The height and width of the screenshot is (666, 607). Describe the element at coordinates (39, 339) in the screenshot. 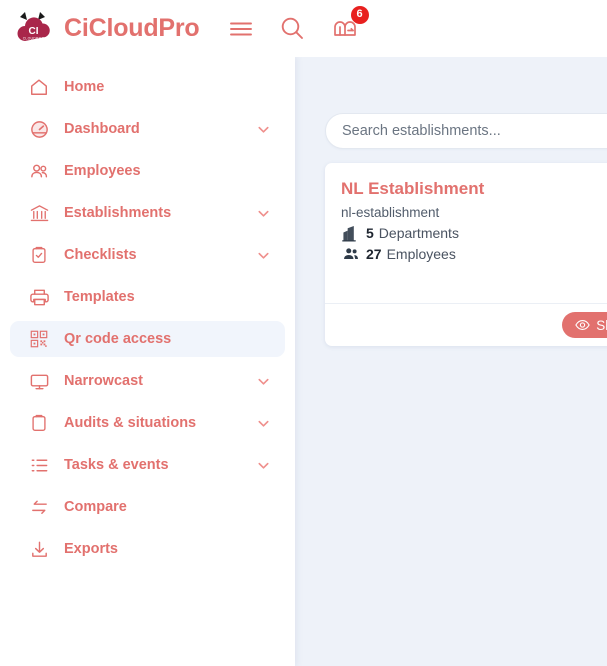

I see `qr-code-icon` at that location.